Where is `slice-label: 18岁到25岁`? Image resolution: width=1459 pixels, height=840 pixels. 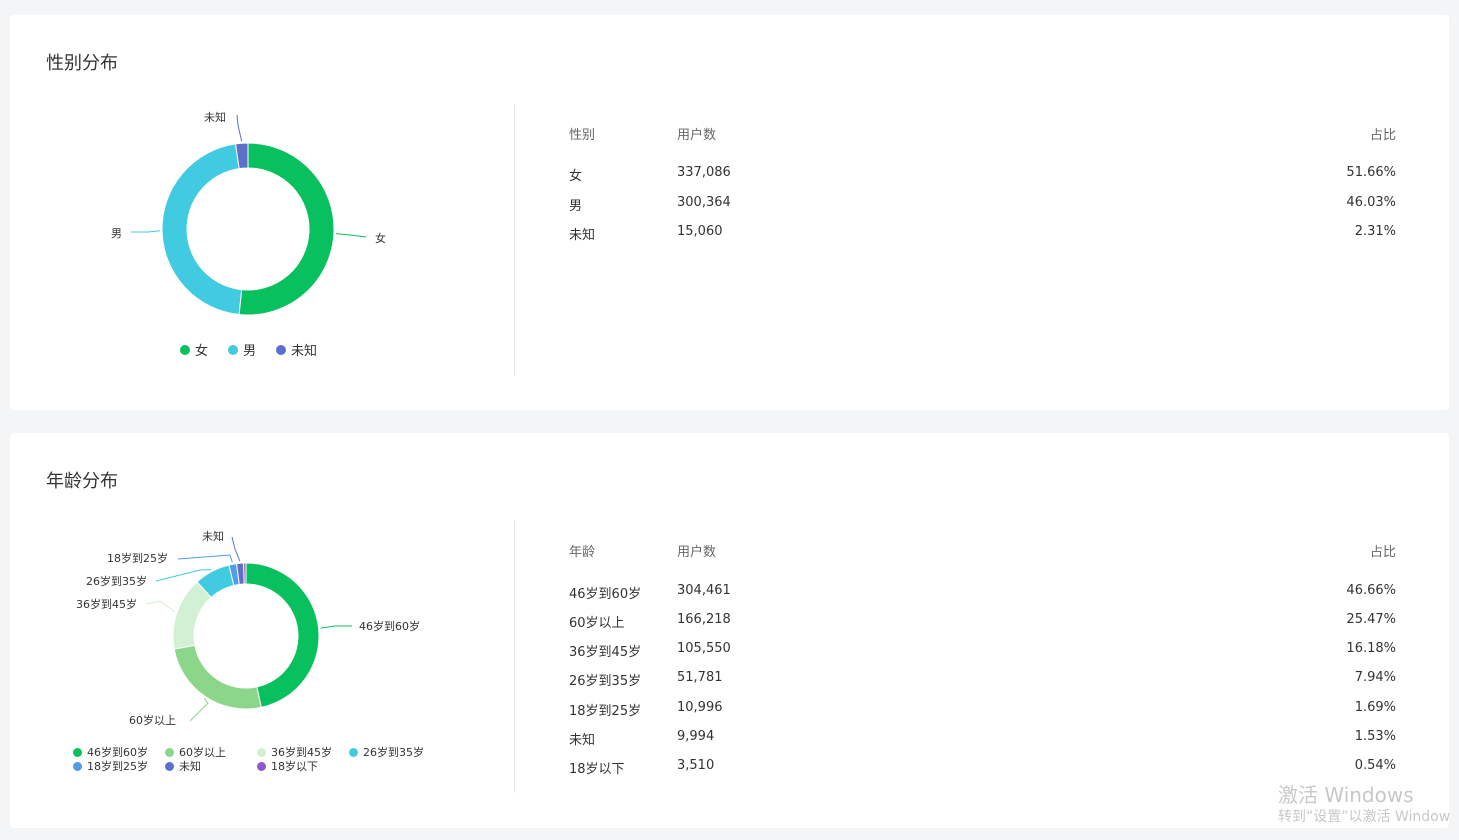
slice-label: 18岁到25岁 is located at coordinates (137, 558).